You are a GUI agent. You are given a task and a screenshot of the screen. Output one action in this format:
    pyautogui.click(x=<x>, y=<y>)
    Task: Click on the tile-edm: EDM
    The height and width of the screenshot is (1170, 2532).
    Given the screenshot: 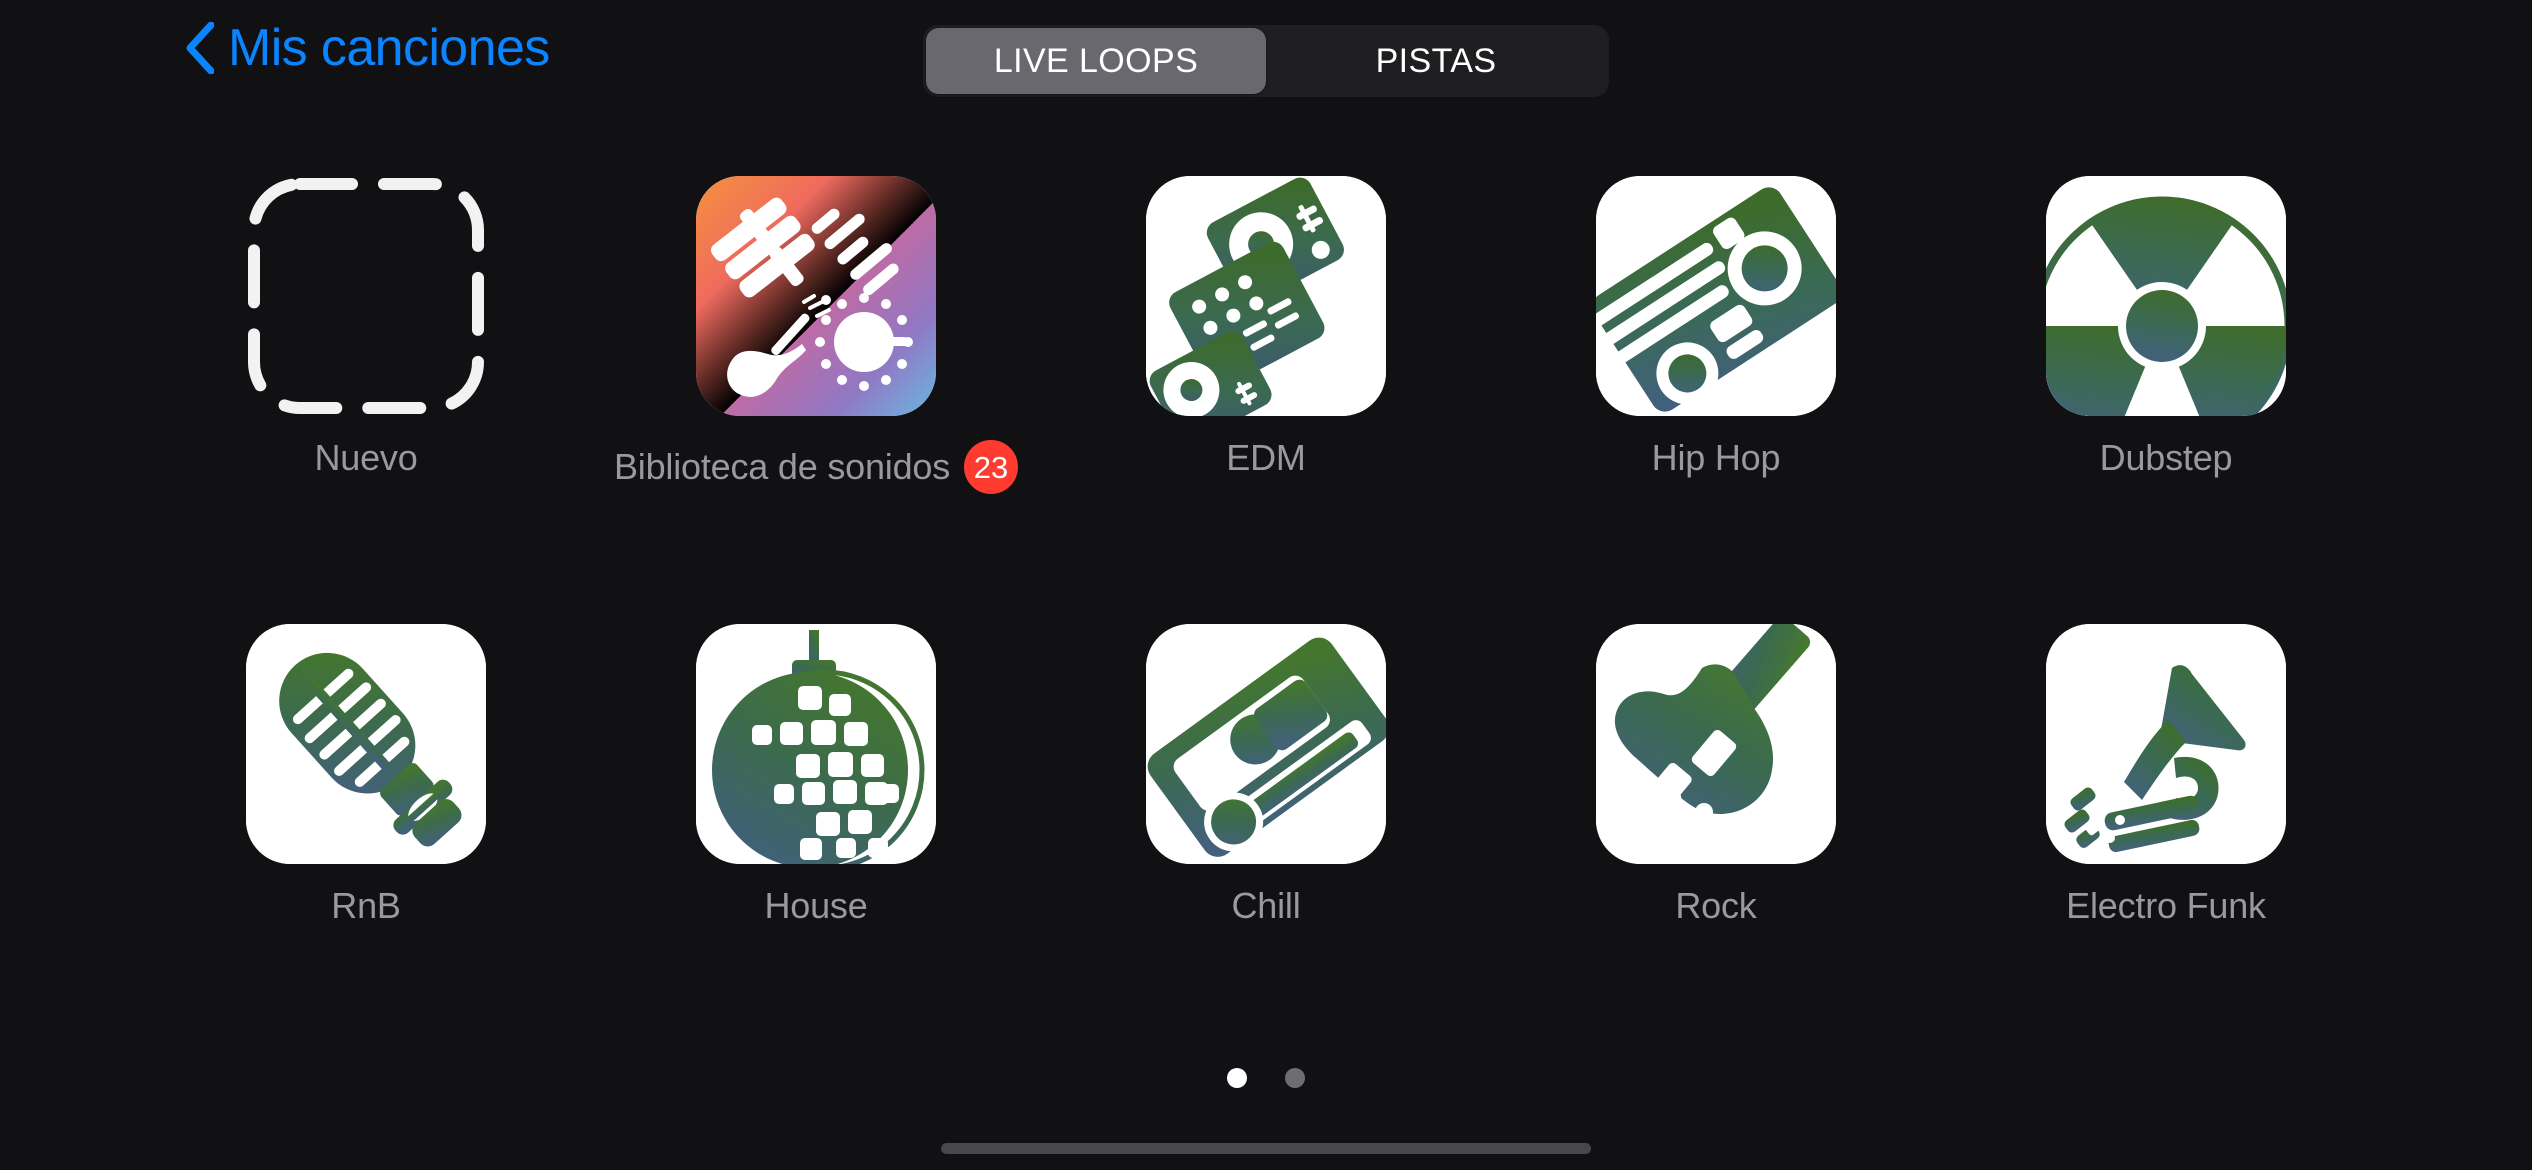 What is the action you would take?
    pyautogui.click(x=1266, y=335)
    